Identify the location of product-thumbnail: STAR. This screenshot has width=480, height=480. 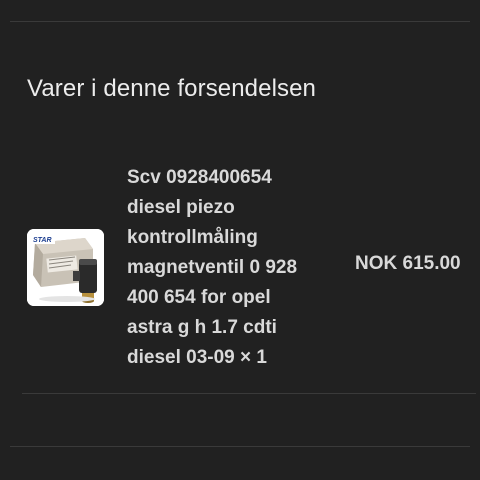
(65, 267).